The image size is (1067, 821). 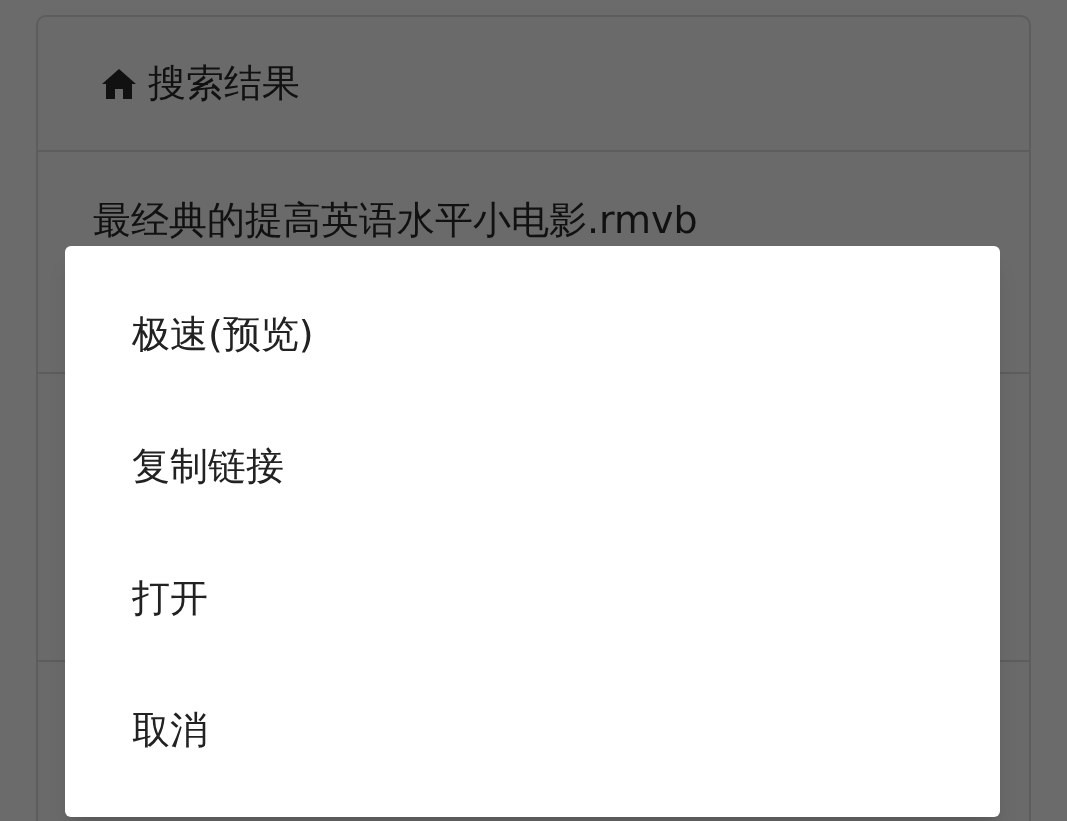 What do you see at coordinates (532, 730) in the screenshot?
I see `menu-option: 取消` at bounding box center [532, 730].